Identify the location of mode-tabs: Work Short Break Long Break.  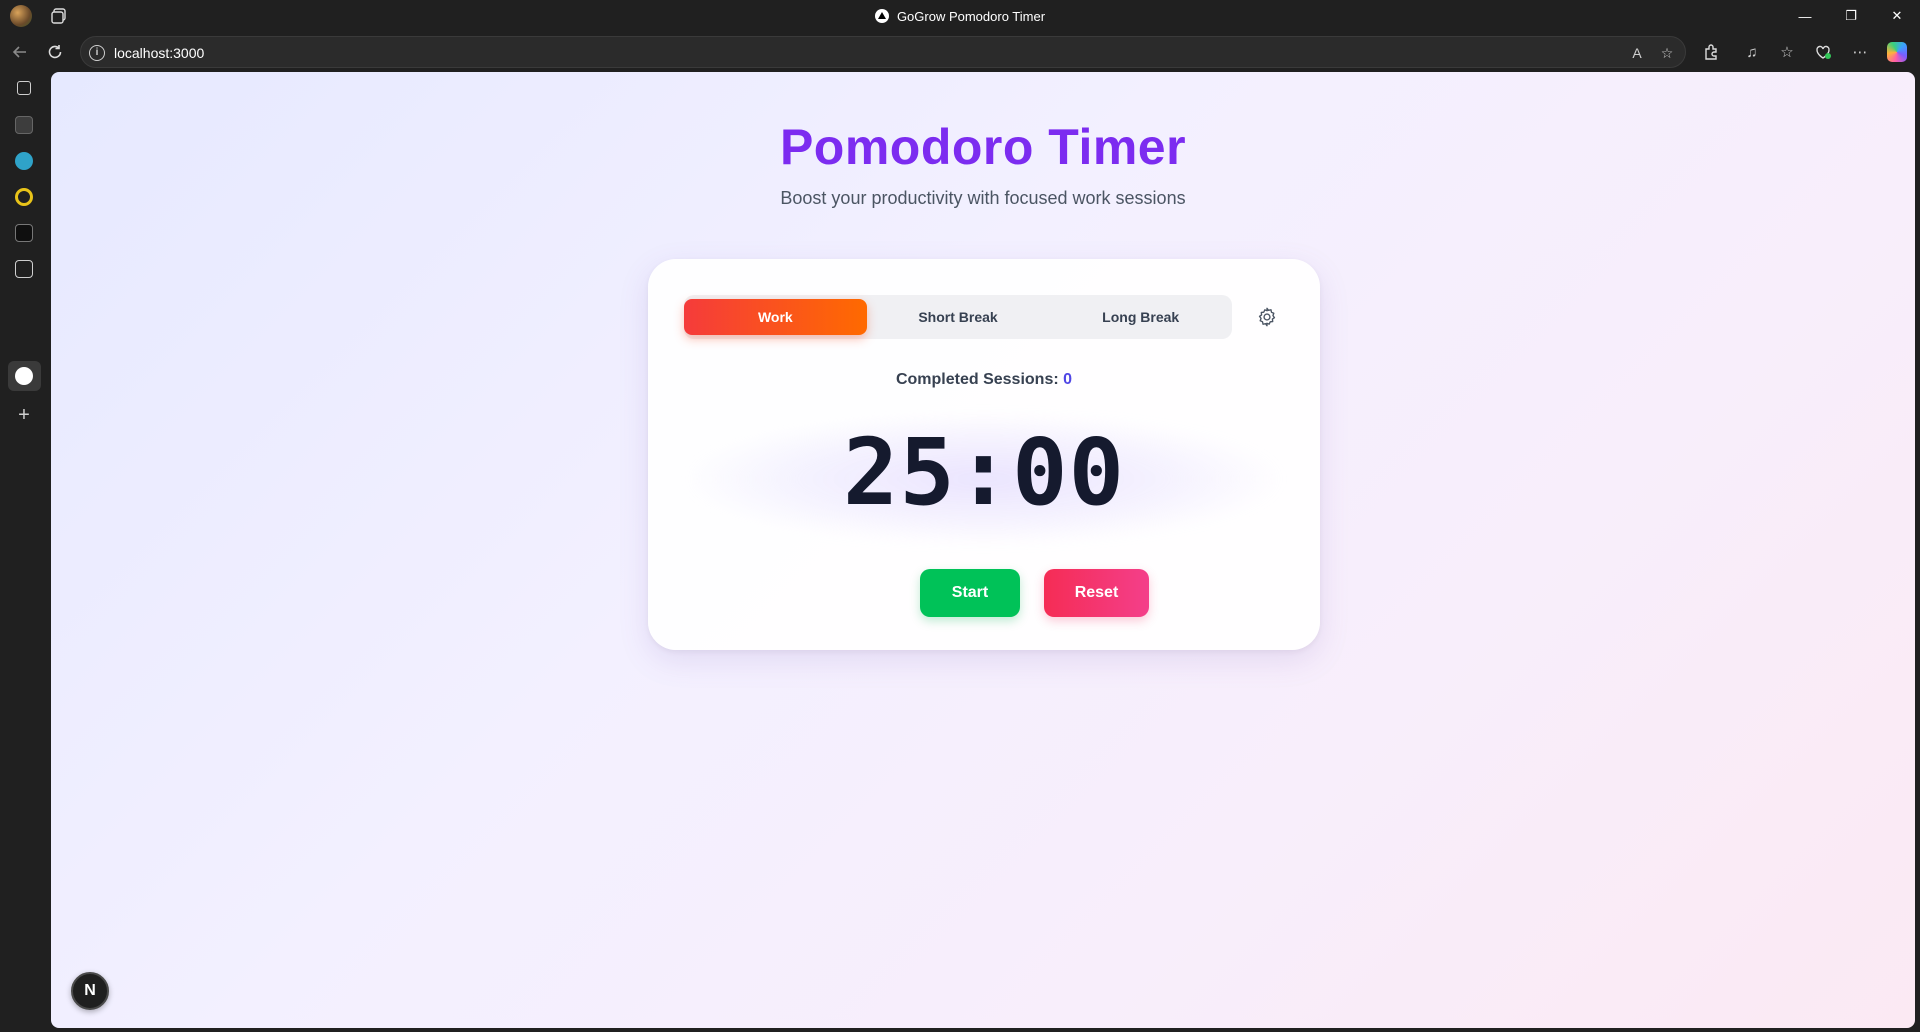
(958, 317).